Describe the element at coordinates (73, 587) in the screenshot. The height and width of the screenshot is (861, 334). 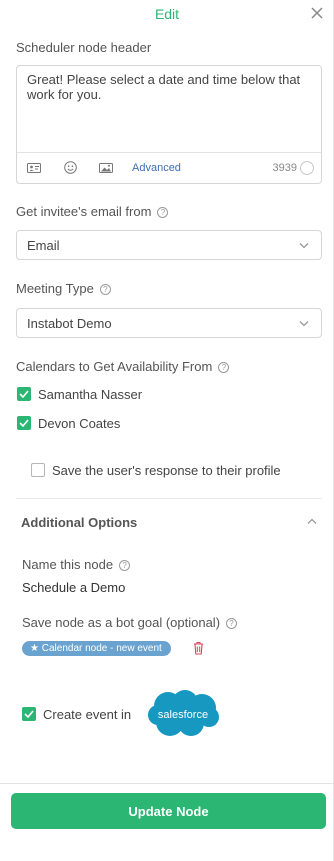
I see `node-name-value: Schedule a Demo` at that location.